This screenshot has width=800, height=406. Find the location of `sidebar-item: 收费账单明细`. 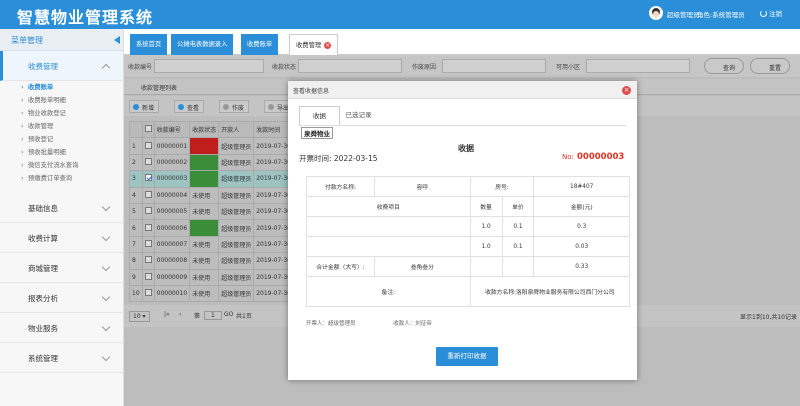

sidebar-item: 收费账单明细 is located at coordinates (61, 100).